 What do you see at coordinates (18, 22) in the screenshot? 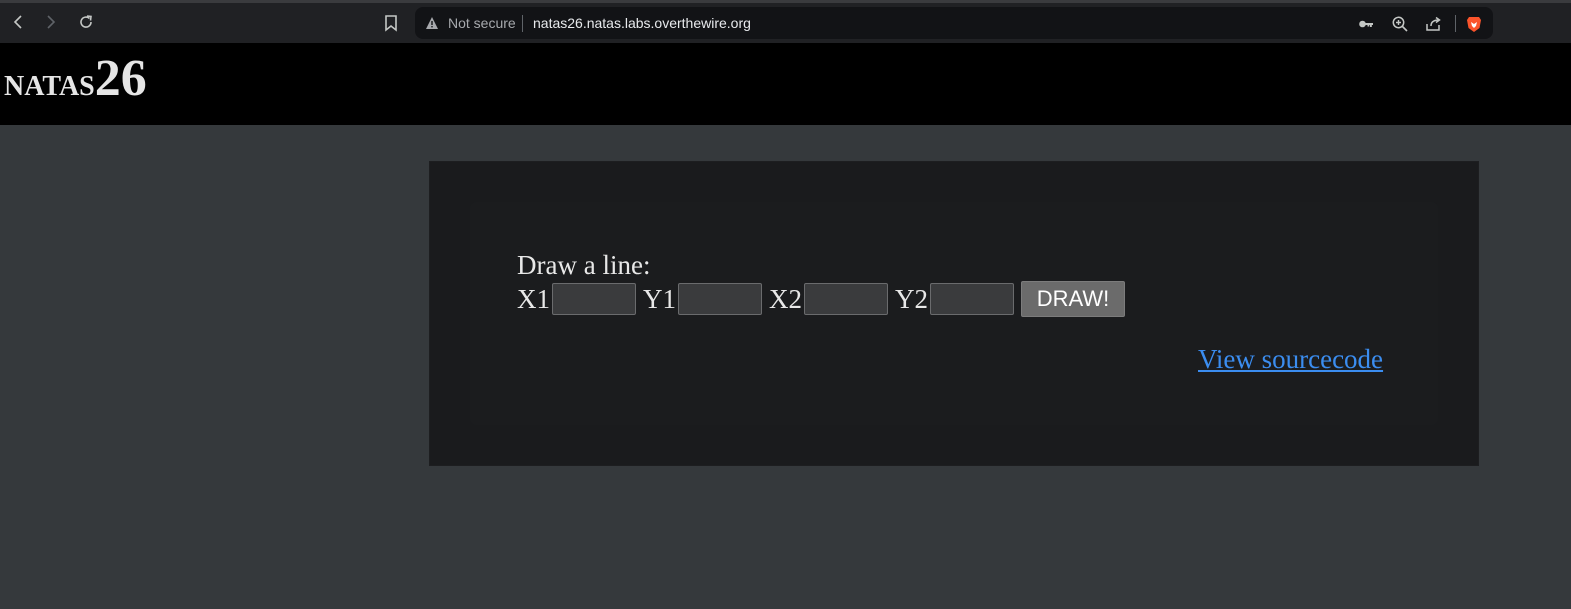
I see `back-icon` at bounding box center [18, 22].